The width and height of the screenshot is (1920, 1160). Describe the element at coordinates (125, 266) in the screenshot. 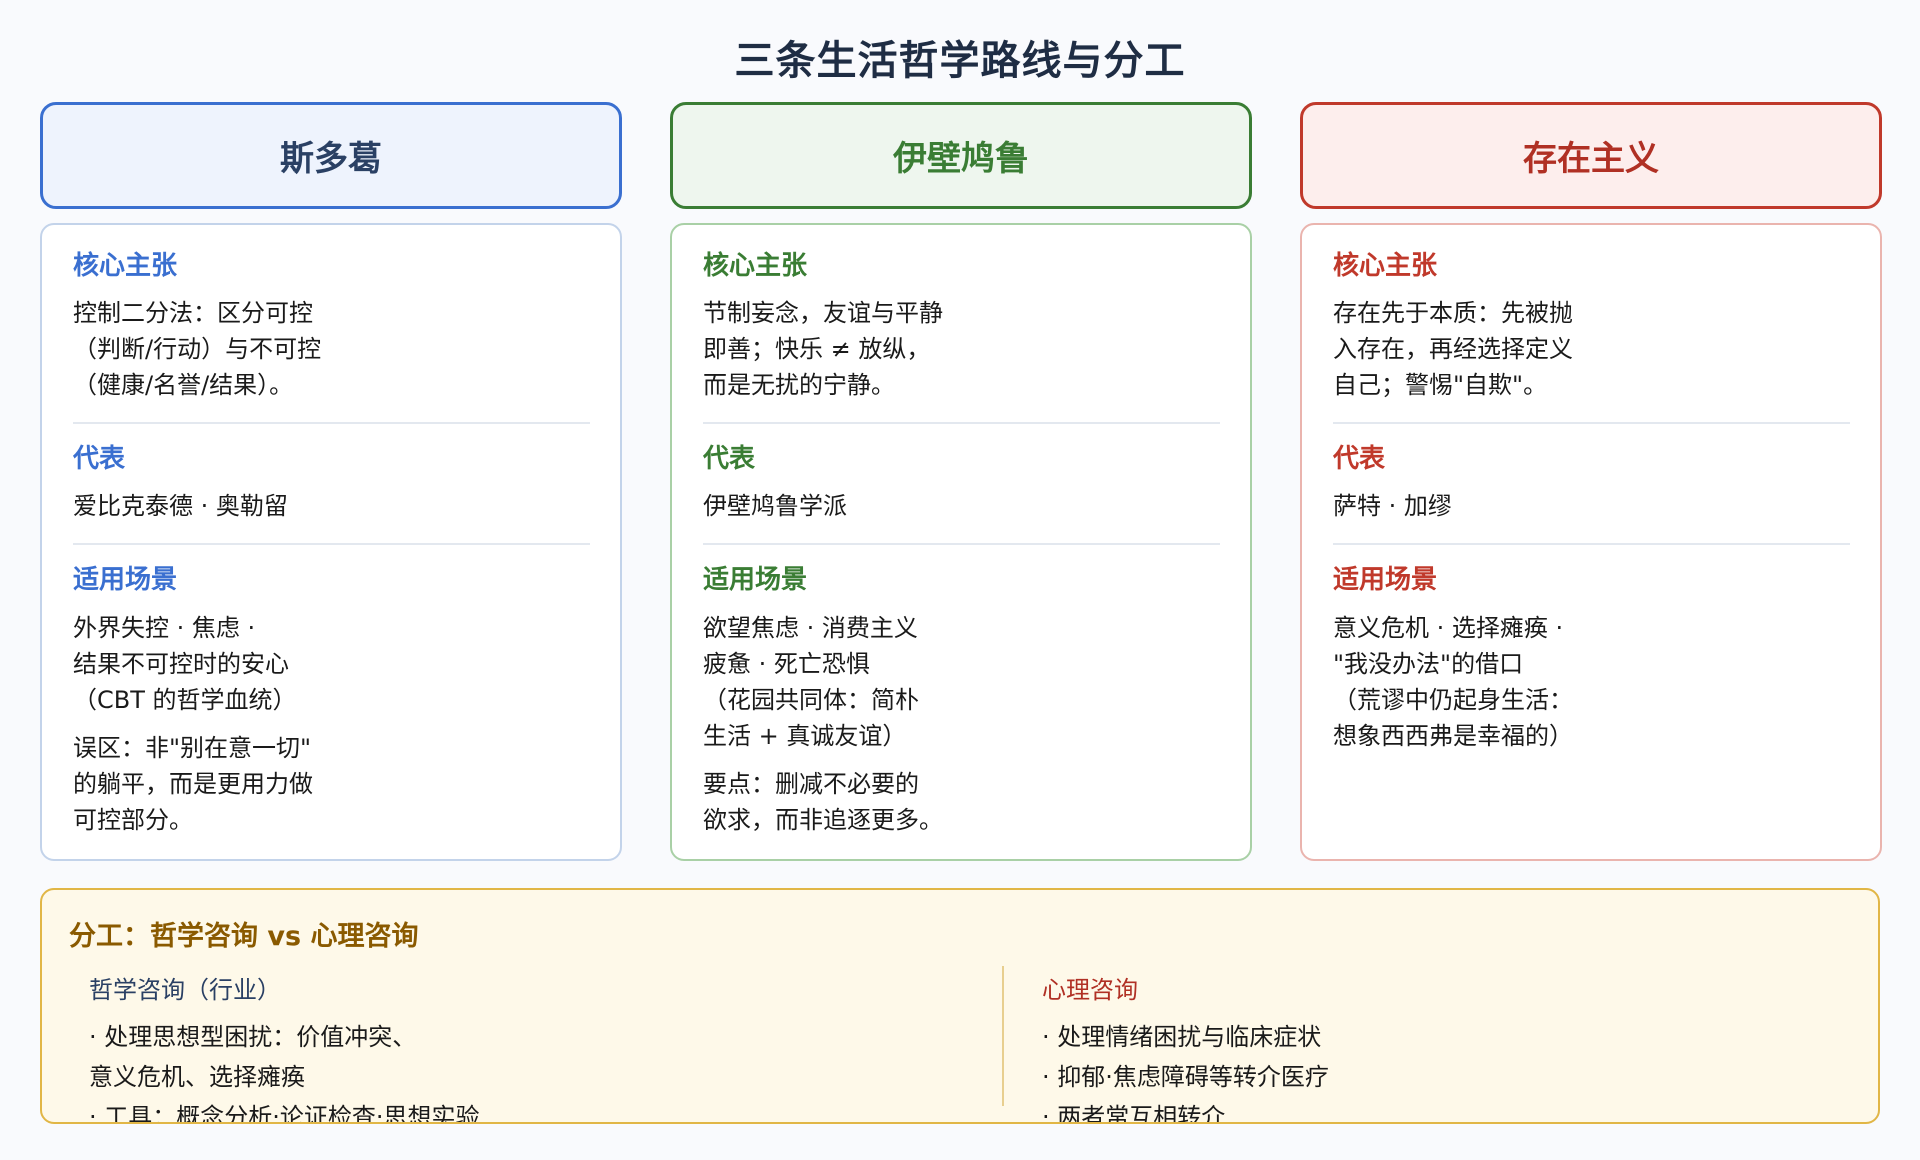

I see `stoic-core-label: 核心主张` at that location.